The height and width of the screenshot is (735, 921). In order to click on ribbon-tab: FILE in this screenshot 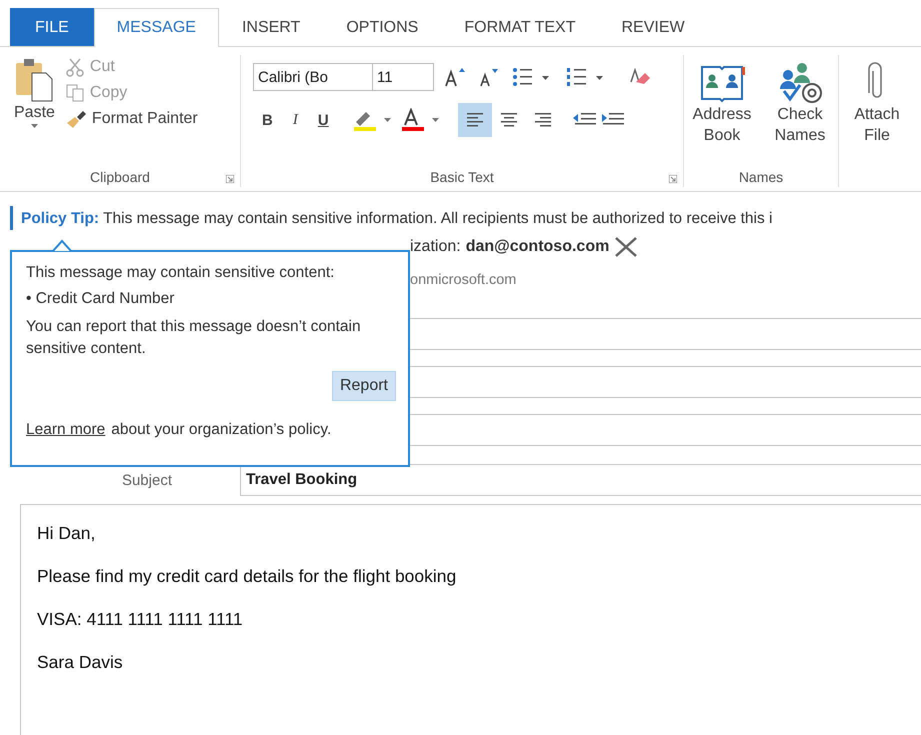, I will do `click(52, 27)`.